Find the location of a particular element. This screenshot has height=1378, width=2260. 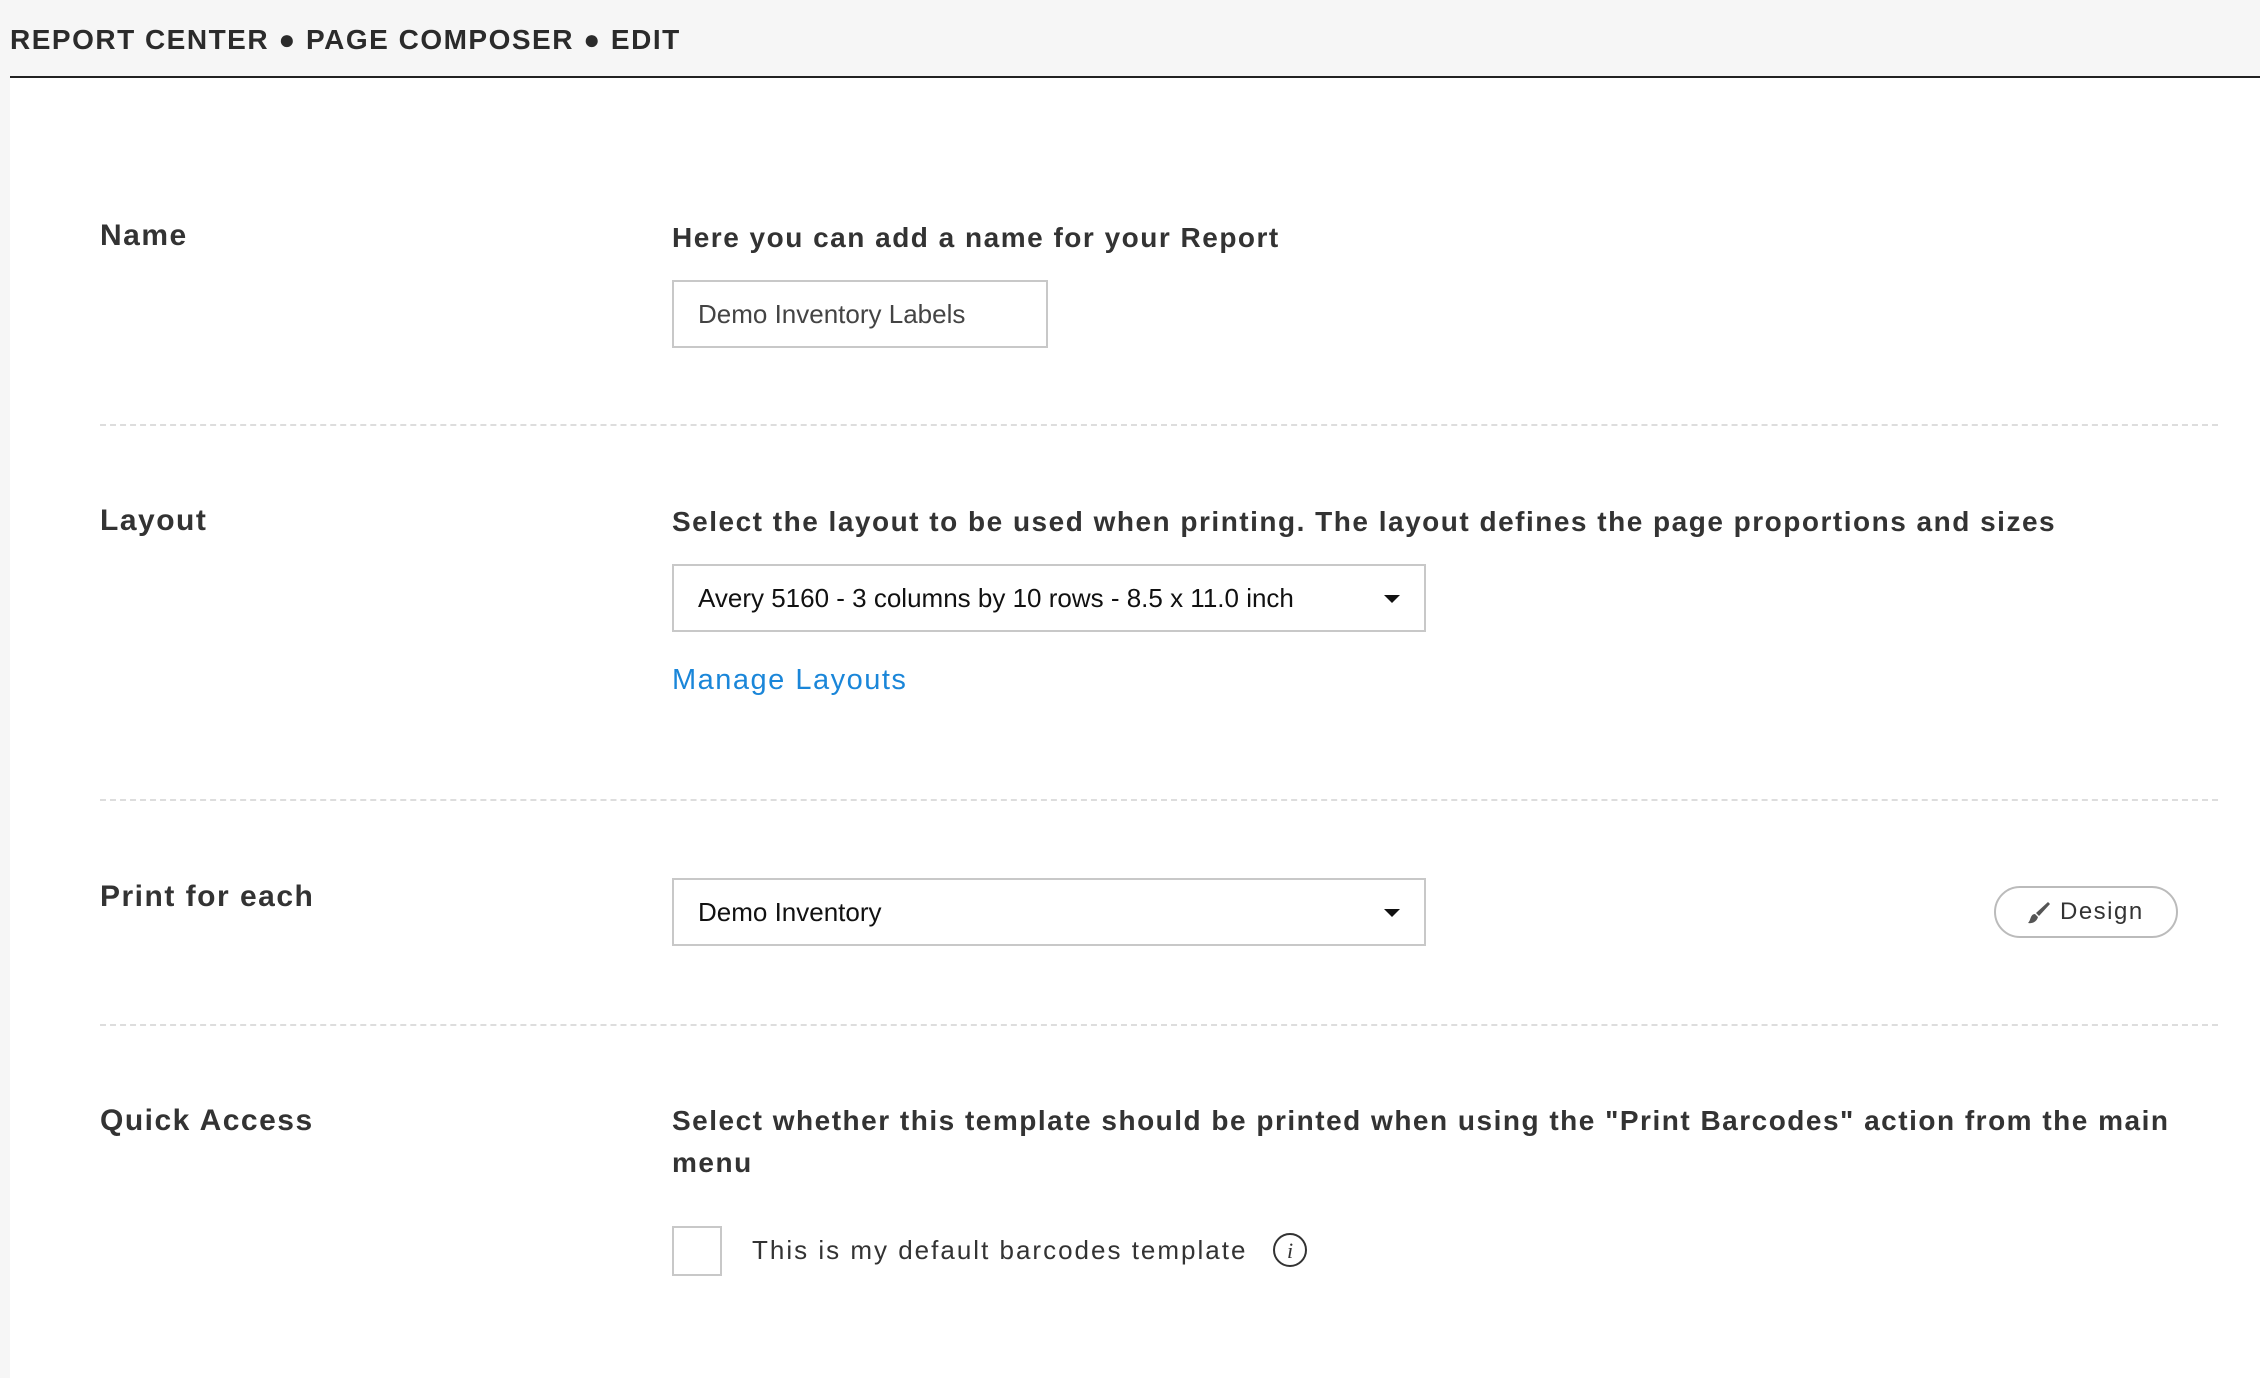

top-bar: REPORT CENTER ● PAGE COMPOSER ● EDIT is located at coordinates (1130, 38).